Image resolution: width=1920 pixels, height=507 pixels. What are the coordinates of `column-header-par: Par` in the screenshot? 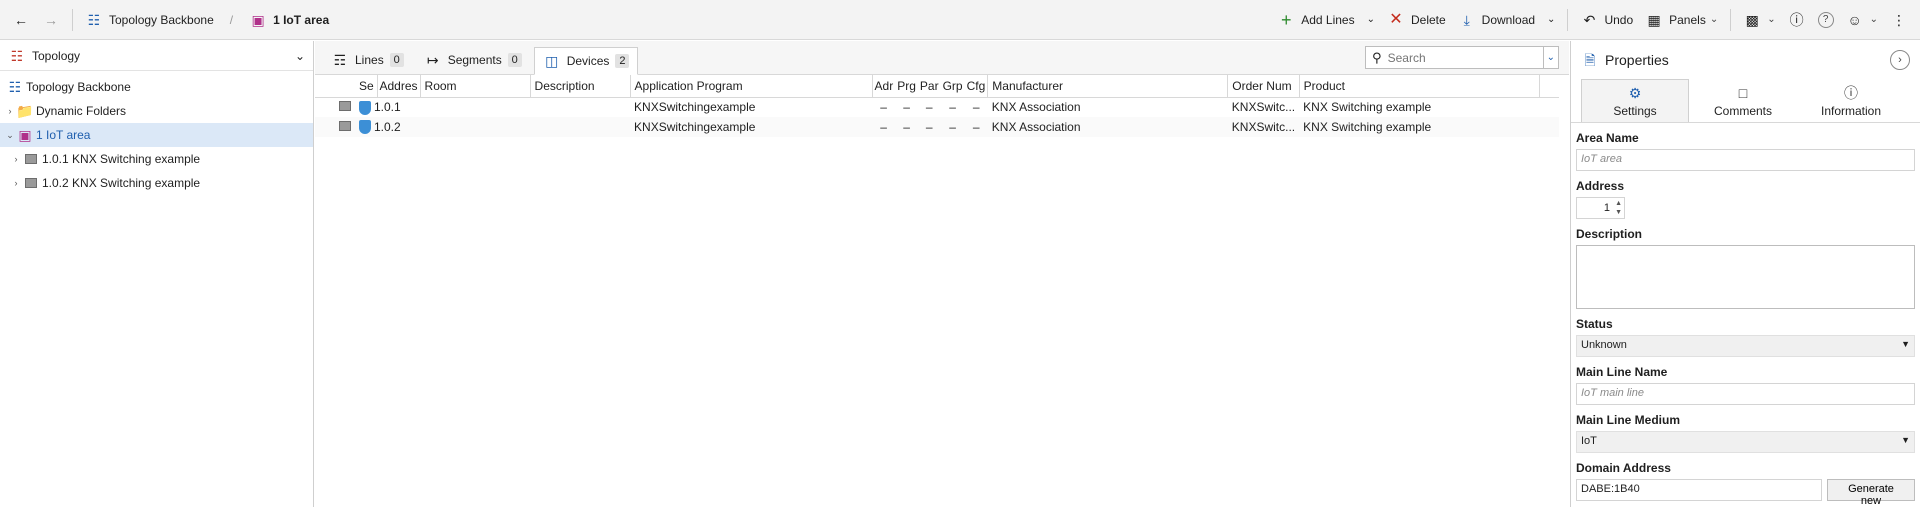 It's located at (929, 86).